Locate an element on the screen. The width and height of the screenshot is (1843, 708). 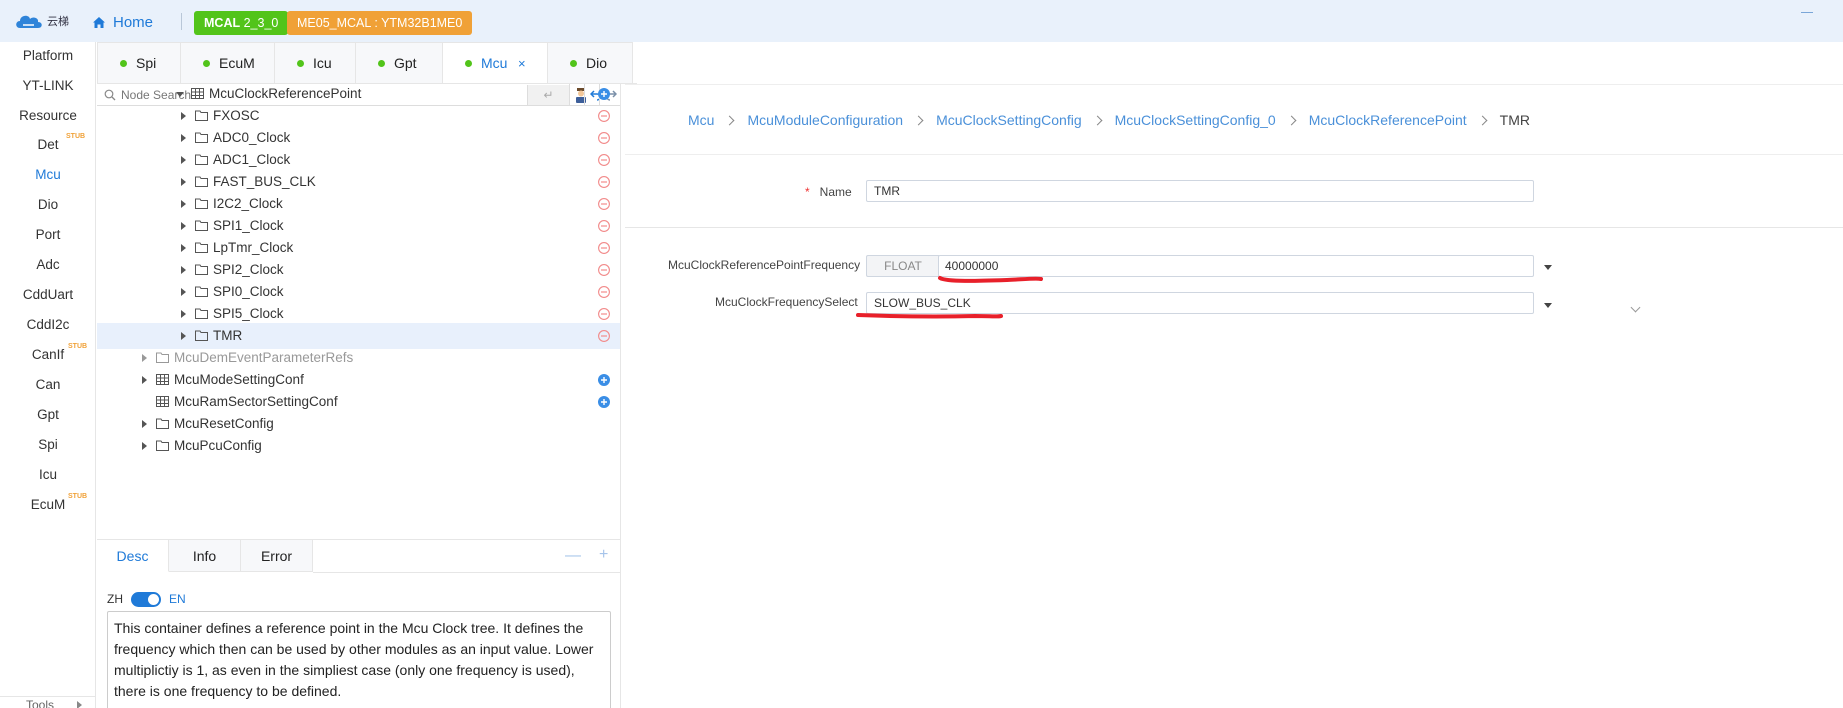
minimize-button is located at coordinates (1807, 12).